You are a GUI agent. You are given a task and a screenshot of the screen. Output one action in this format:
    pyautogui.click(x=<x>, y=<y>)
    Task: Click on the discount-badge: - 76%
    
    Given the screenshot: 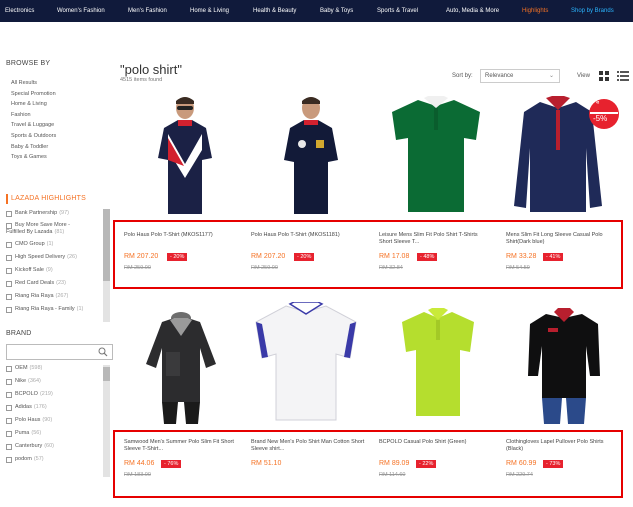 What is the action you would take?
    pyautogui.click(x=171, y=464)
    